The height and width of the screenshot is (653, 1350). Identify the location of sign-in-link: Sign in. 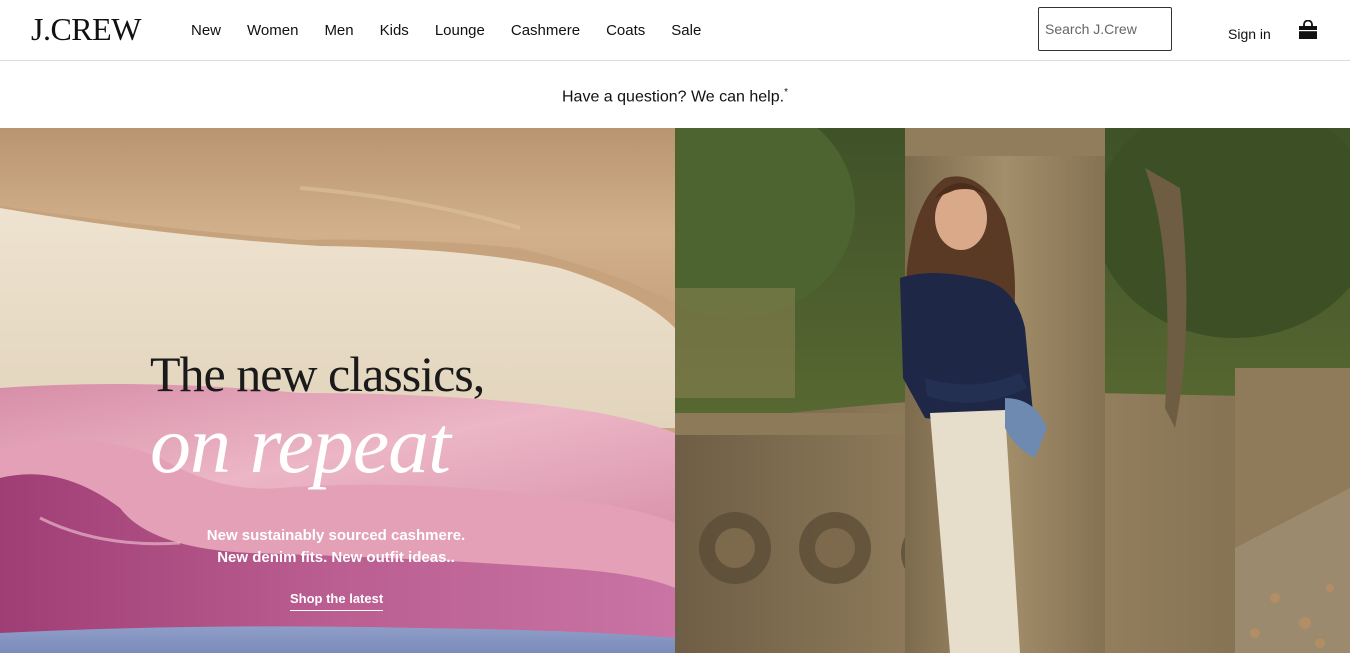
(1249, 34).